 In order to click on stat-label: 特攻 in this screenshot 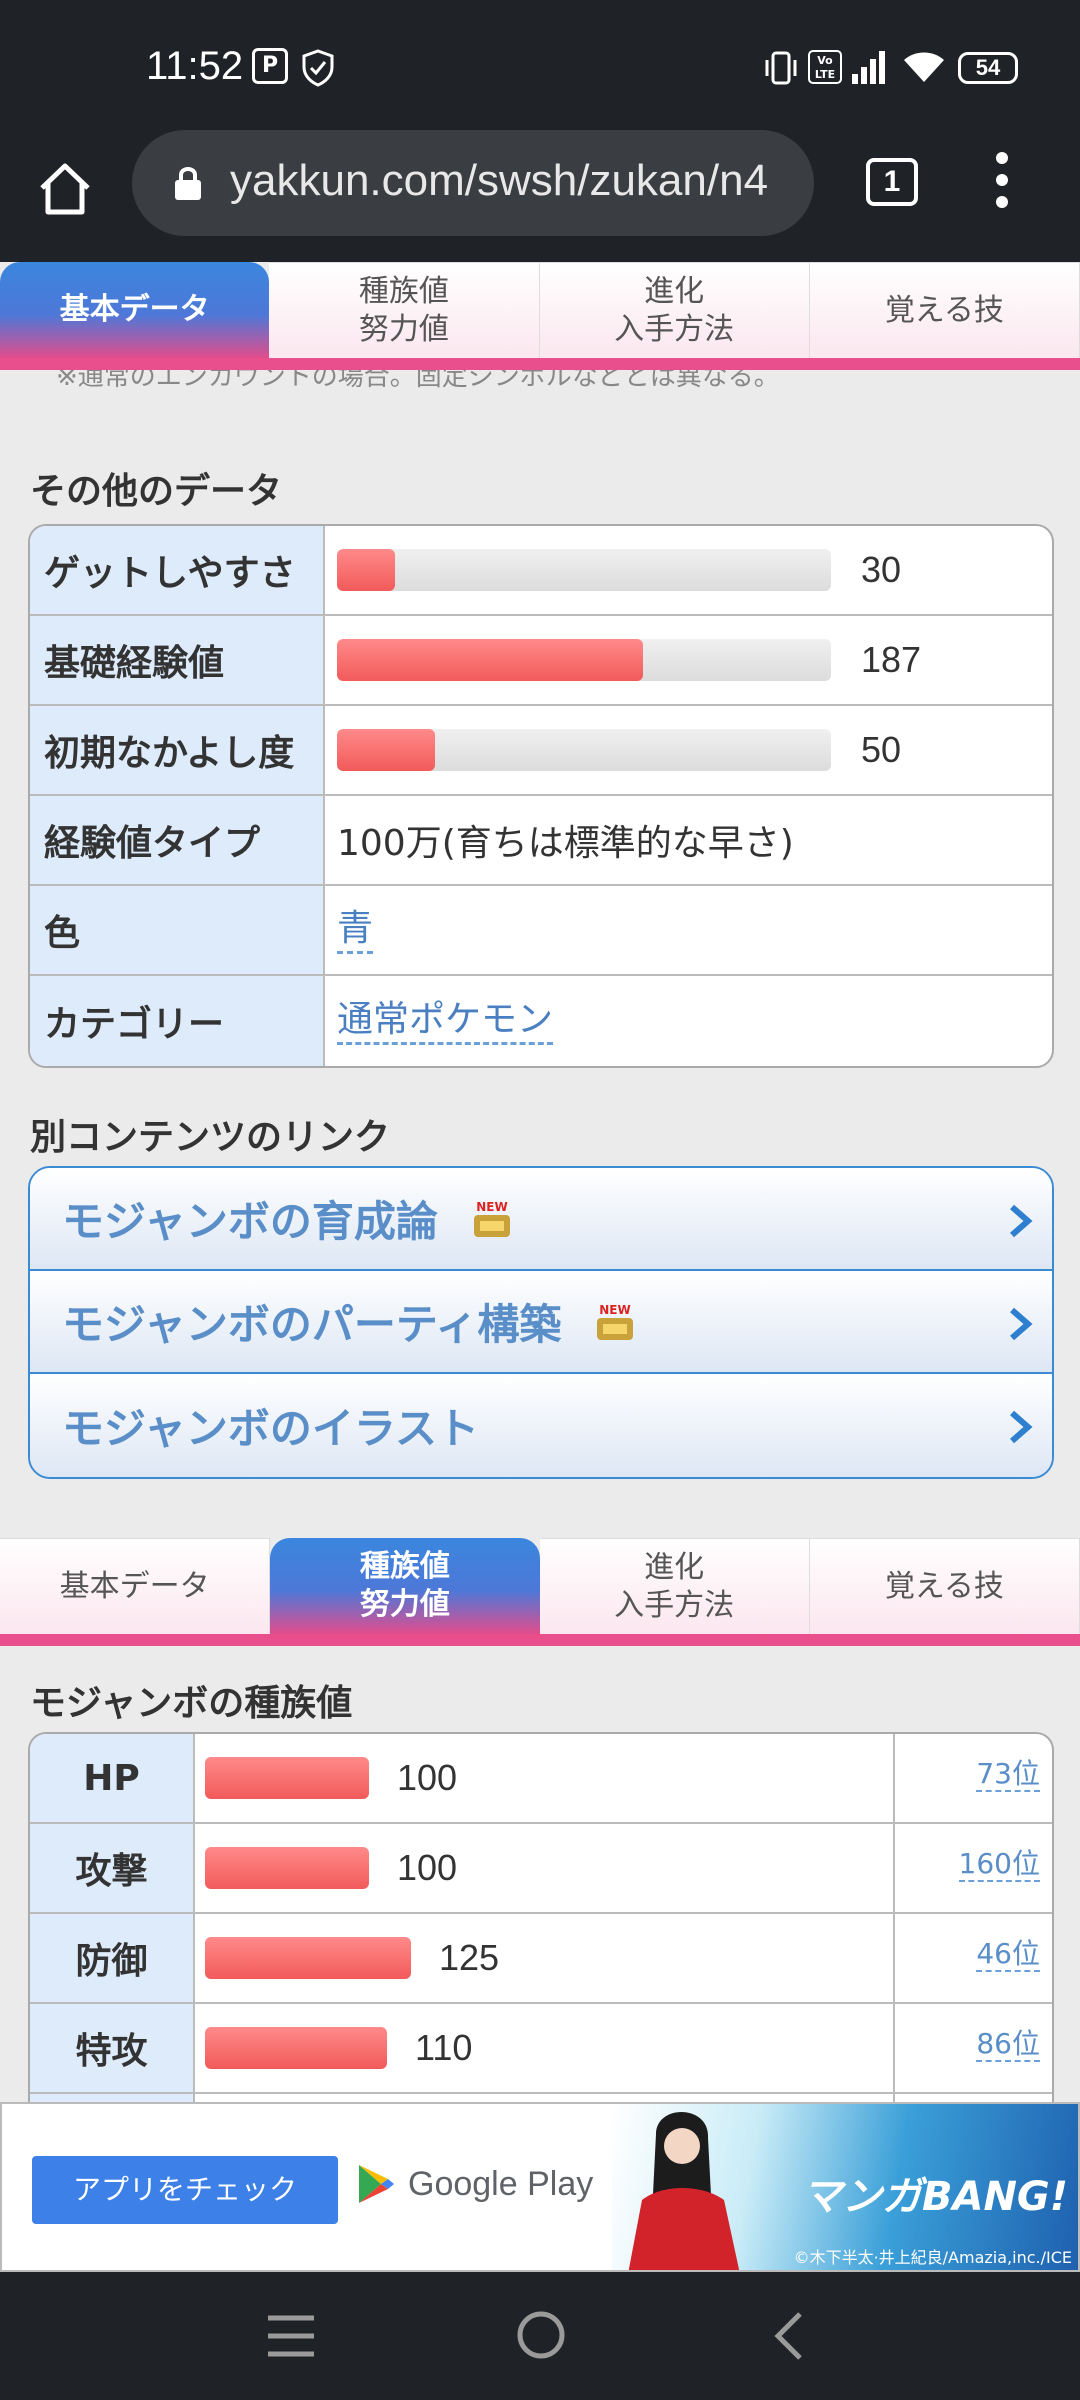, I will do `click(112, 2048)`.